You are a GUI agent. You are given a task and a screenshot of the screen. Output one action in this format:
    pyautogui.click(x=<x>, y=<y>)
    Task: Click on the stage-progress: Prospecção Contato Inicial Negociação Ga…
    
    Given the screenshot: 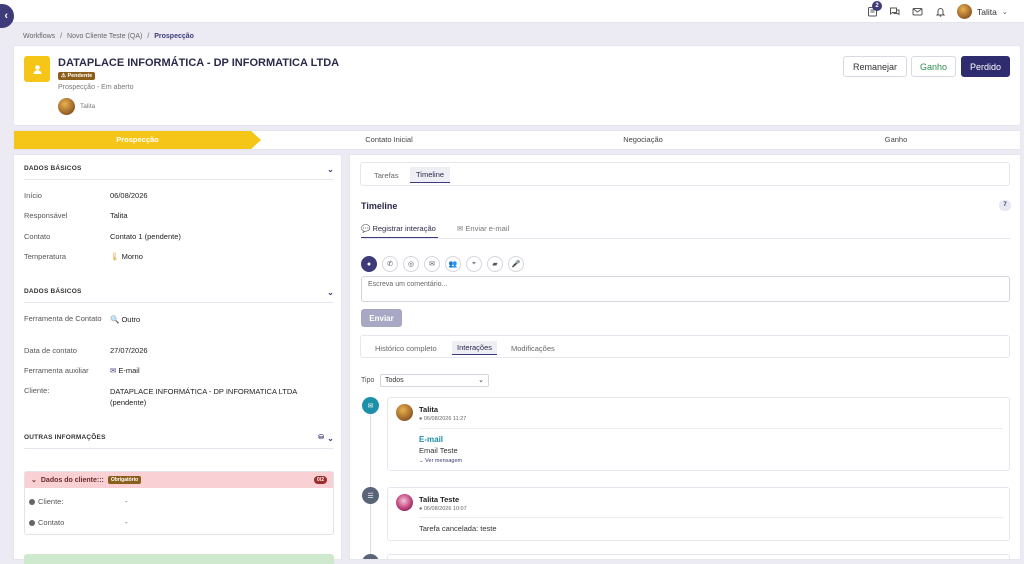 What is the action you would take?
    pyautogui.click(x=517, y=140)
    